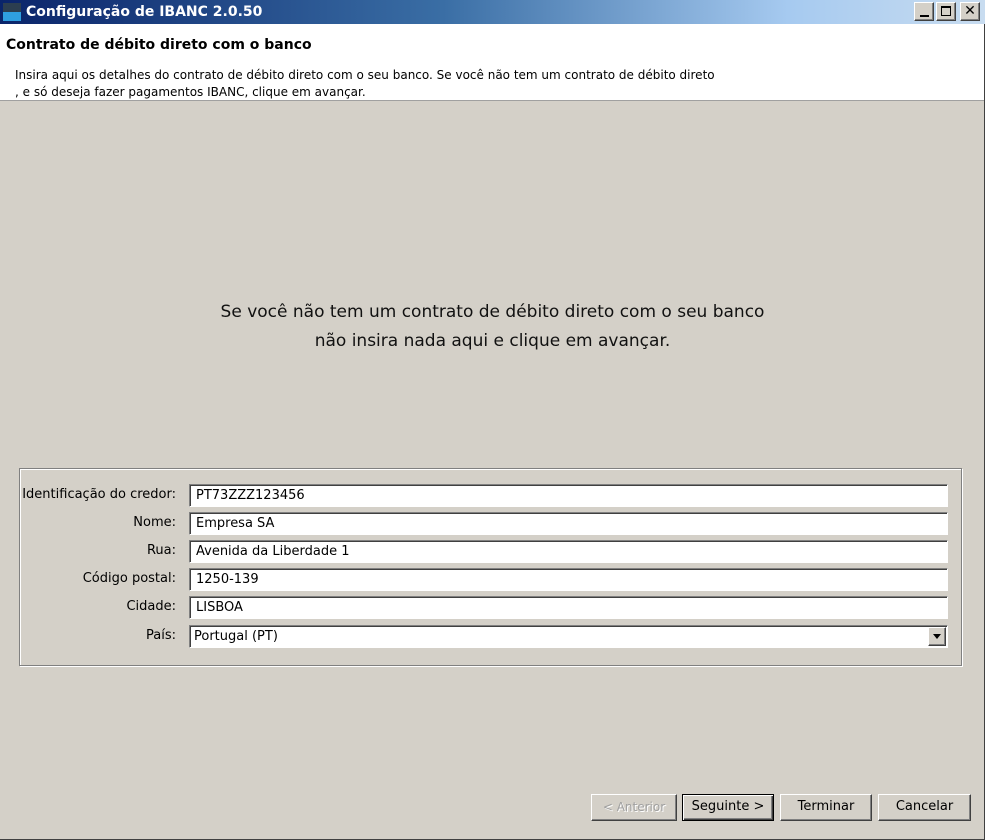 Image resolution: width=985 pixels, height=840 pixels. I want to click on maximize-icon, so click(946, 11).